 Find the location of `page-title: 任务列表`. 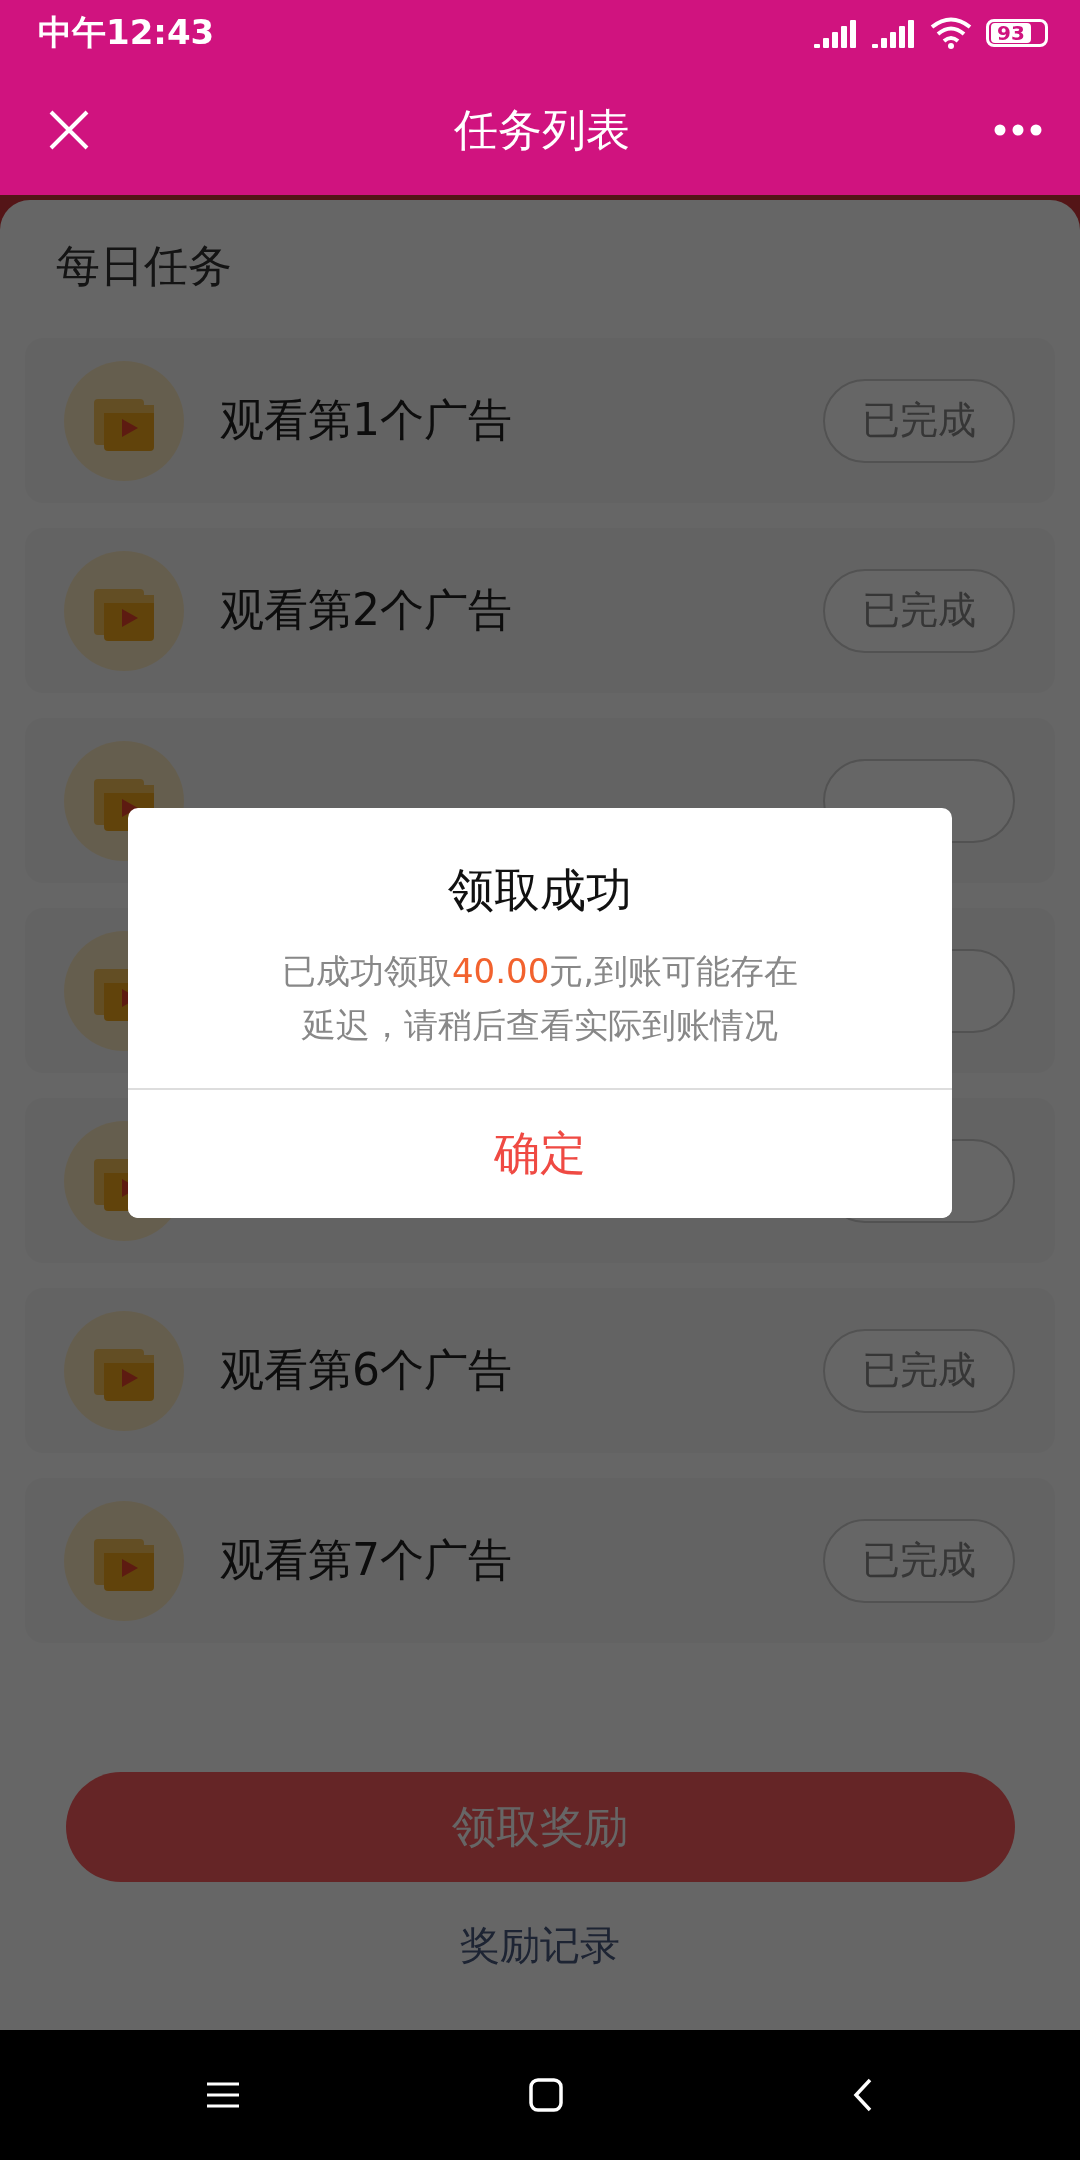

page-title: 任务列表 is located at coordinates (542, 129).